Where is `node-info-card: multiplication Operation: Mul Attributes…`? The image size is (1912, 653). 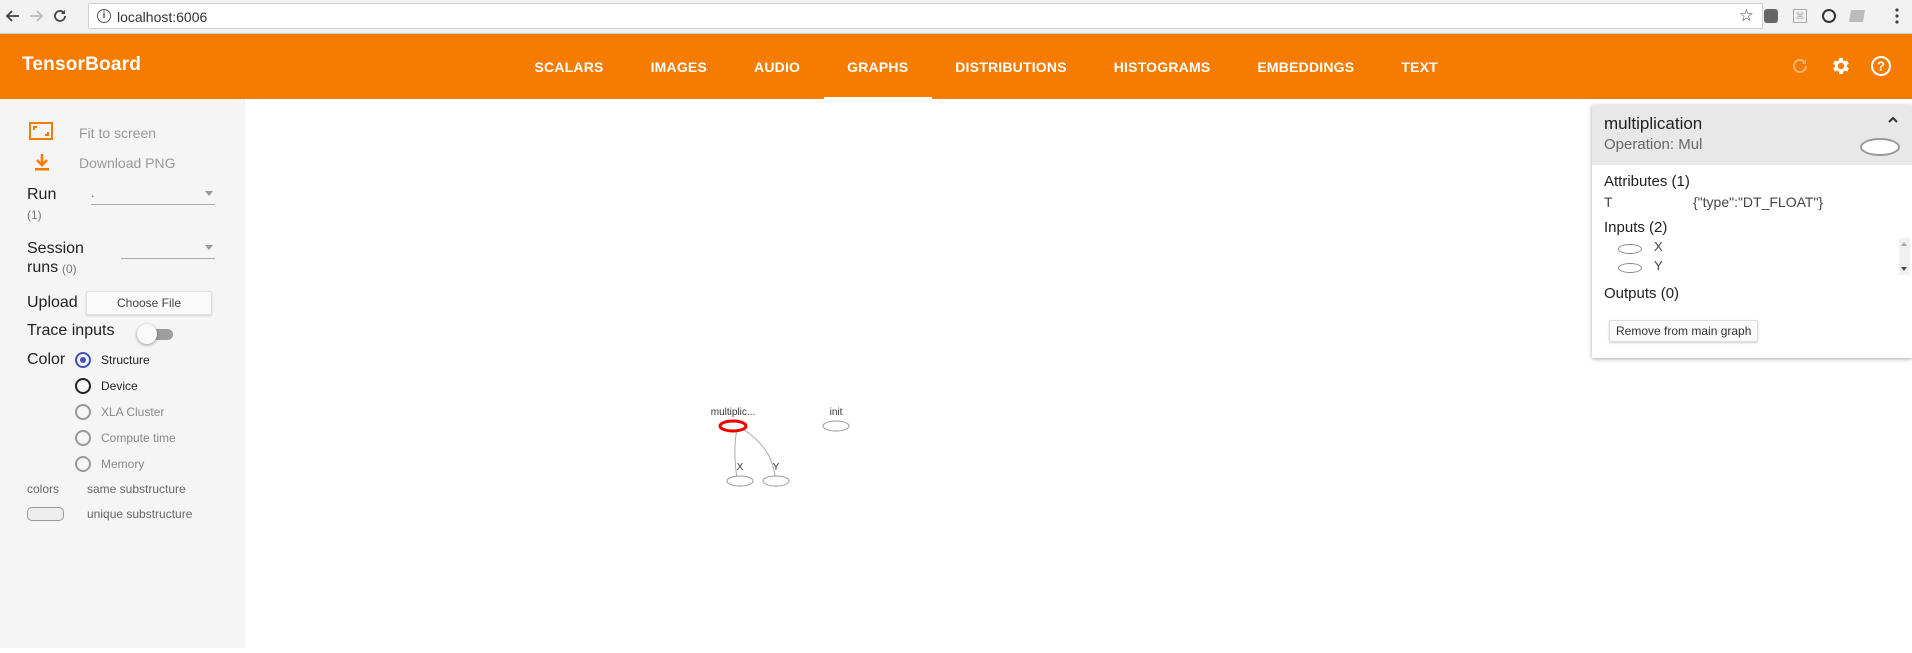 node-info-card: multiplication Operation: Mul Attributes… is located at coordinates (1752, 231).